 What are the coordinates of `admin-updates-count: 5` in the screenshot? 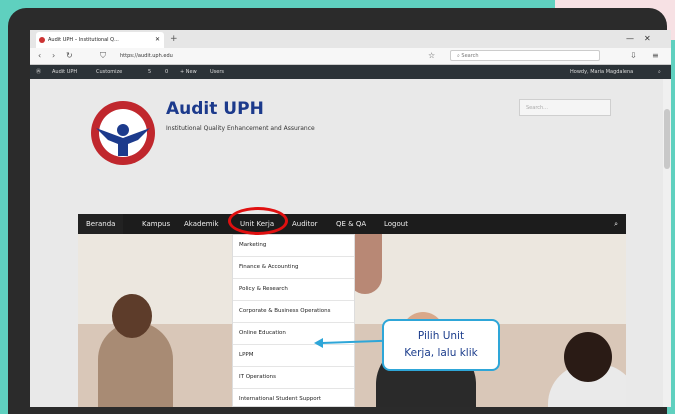 It's located at (149, 72).